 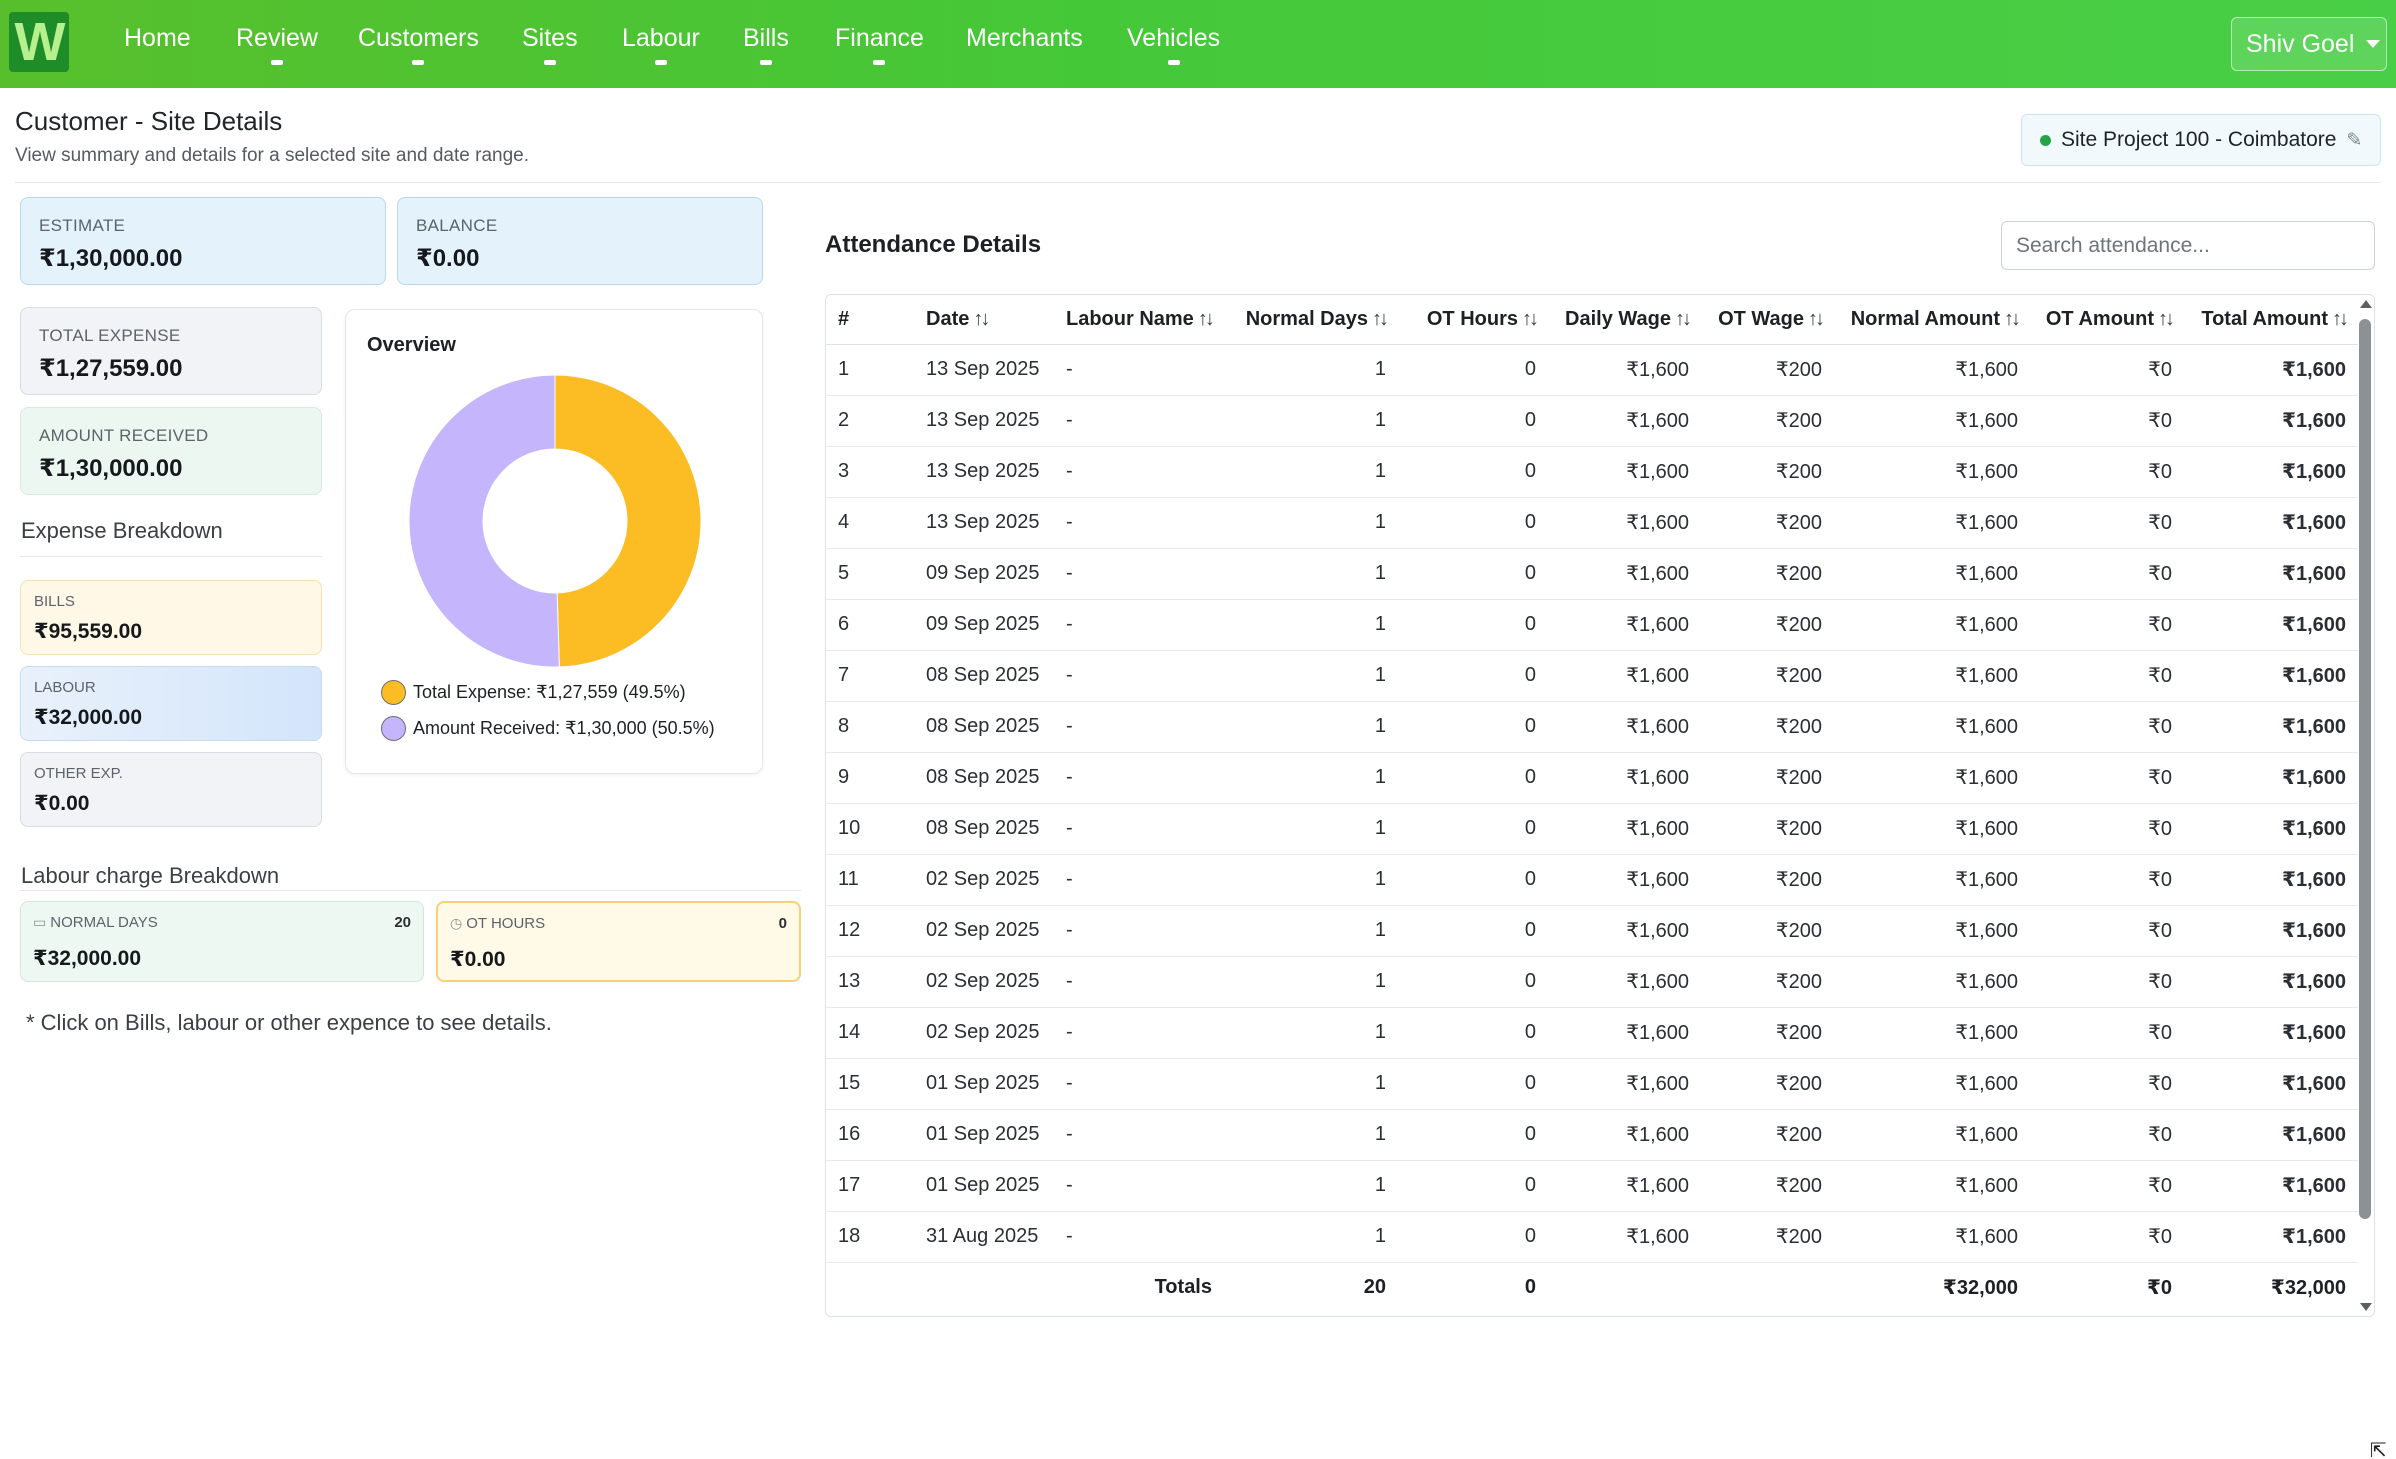 I want to click on nav-customers-label: Customers, so click(x=418, y=38).